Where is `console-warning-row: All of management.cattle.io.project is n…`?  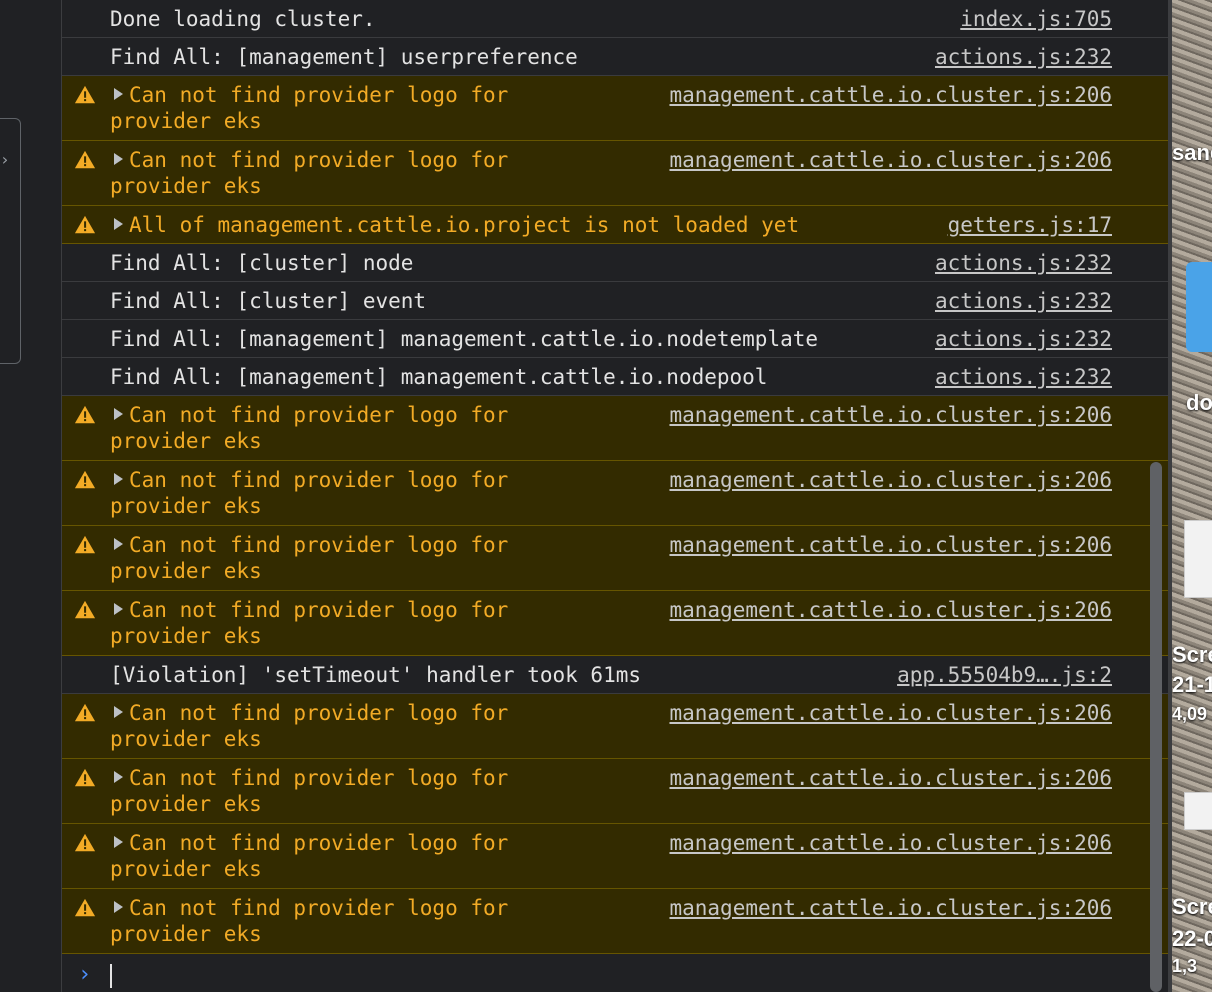
console-warning-row: All of management.cattle.io.project is n… is located at coordinates (615, 225).